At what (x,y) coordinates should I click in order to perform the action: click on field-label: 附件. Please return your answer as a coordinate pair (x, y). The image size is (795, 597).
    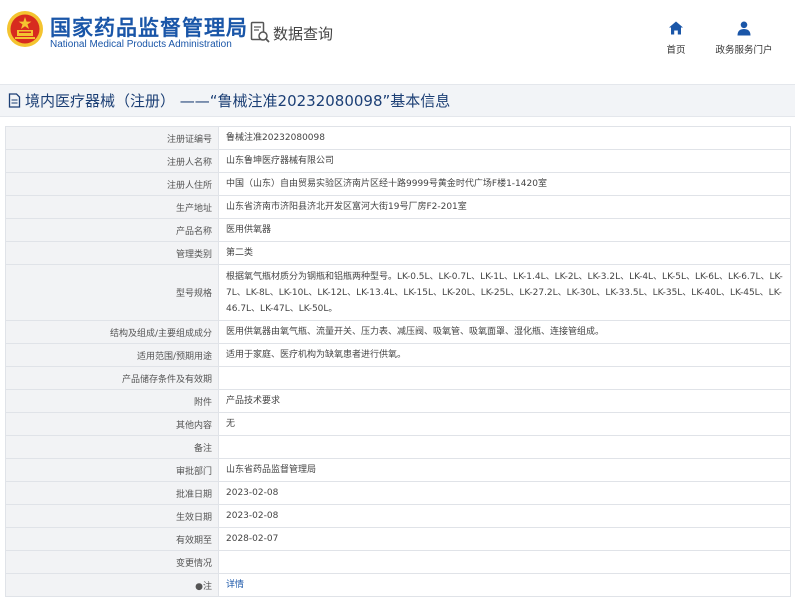
    Looking at the image, I should click on (112, 401).